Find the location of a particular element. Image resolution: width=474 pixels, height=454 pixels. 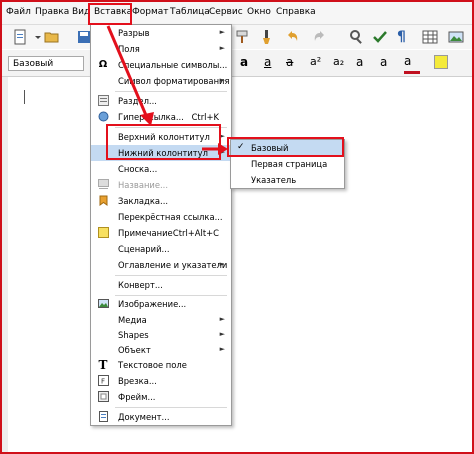

menu-item-indexes-tables: Оглавление и указатели ► is located at coordinates (161, 265).